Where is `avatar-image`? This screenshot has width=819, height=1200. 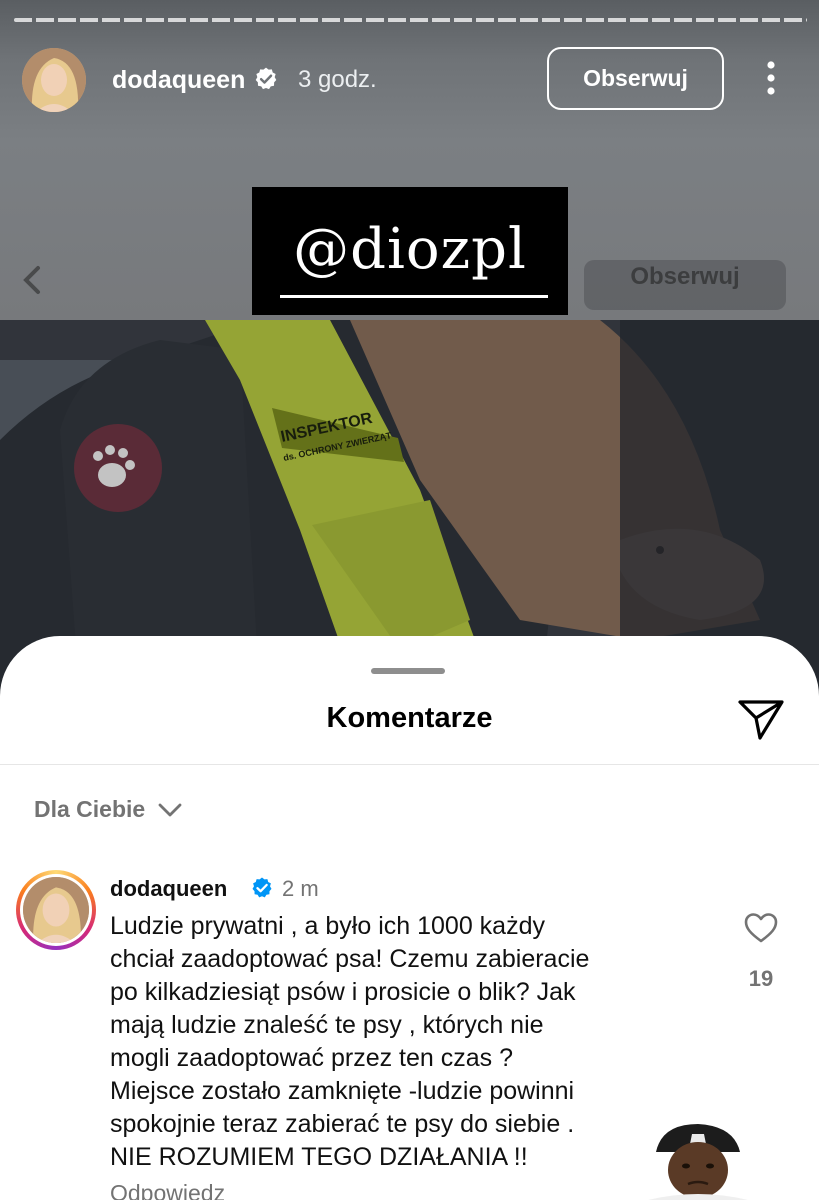
avatar-image is located at coordinates (54, 80).